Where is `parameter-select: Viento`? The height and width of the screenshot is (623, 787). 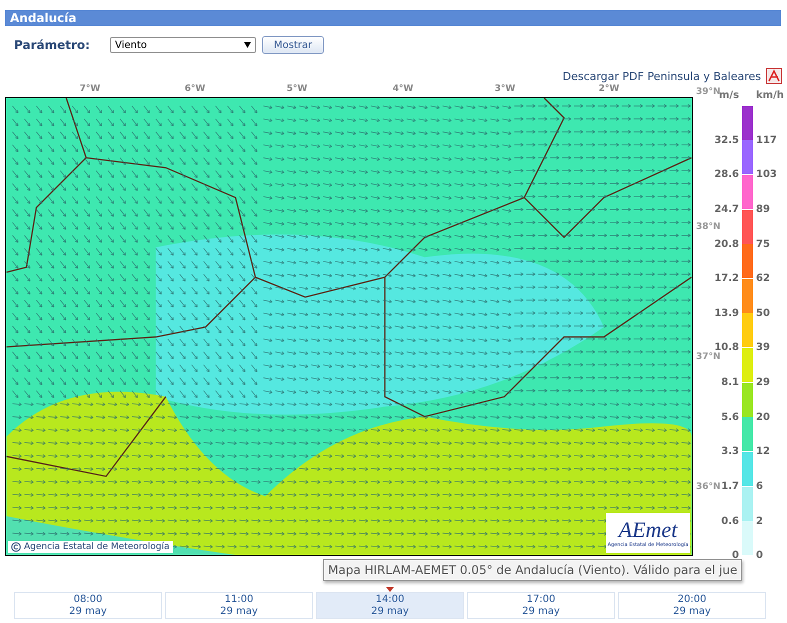 parameter-select: Viento is located at coordinates (183, 45).